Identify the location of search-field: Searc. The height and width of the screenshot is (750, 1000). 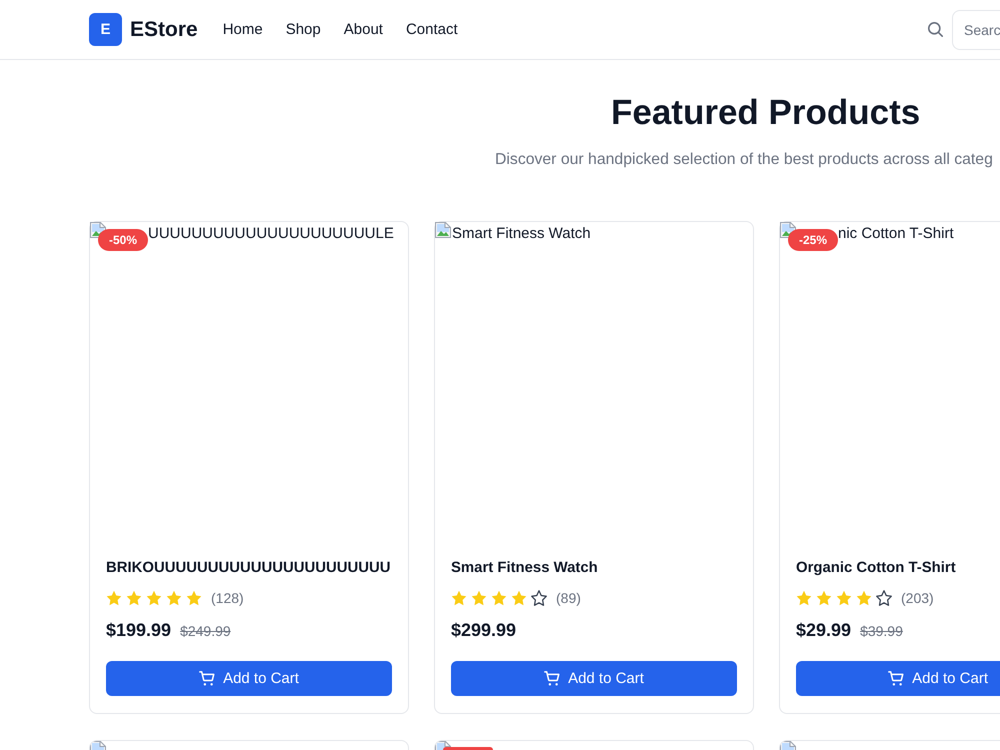
(976, 30).